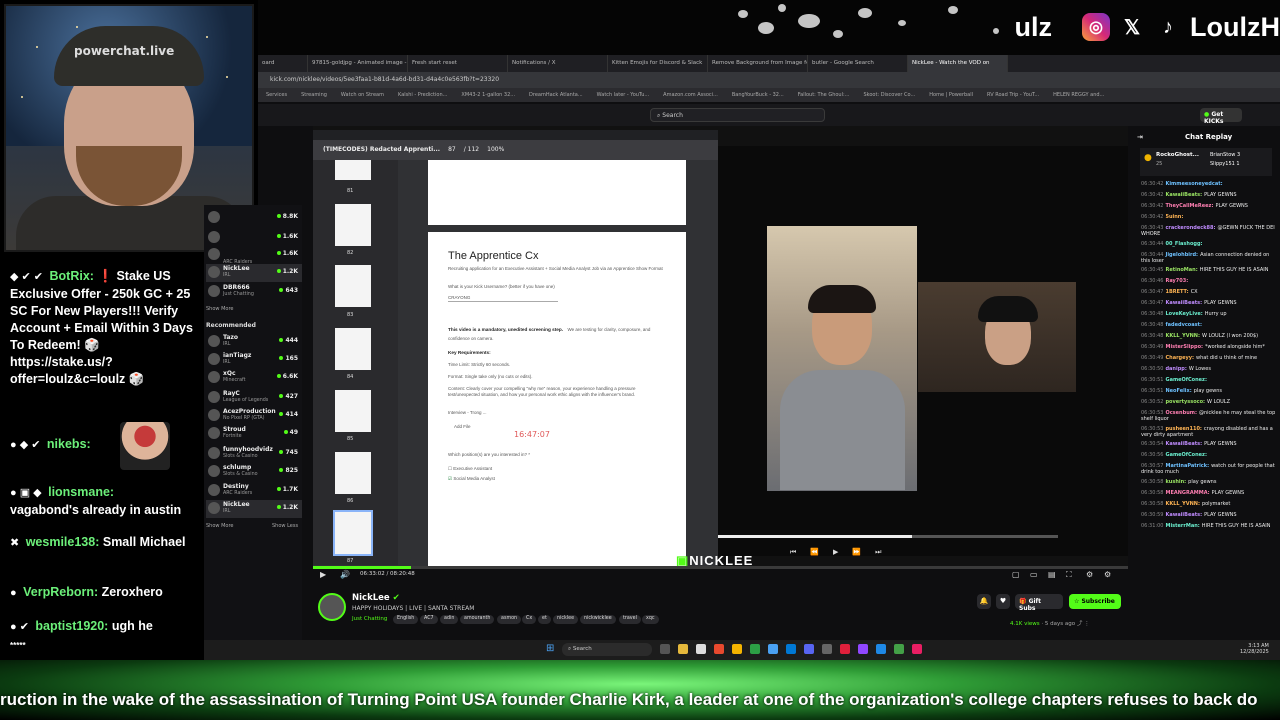 This screenshot has width=1280, height=720. What do you see at coordinates (737, 649) in the screenshot?
I see `chrome-icon` at bounding box center [737, 649].